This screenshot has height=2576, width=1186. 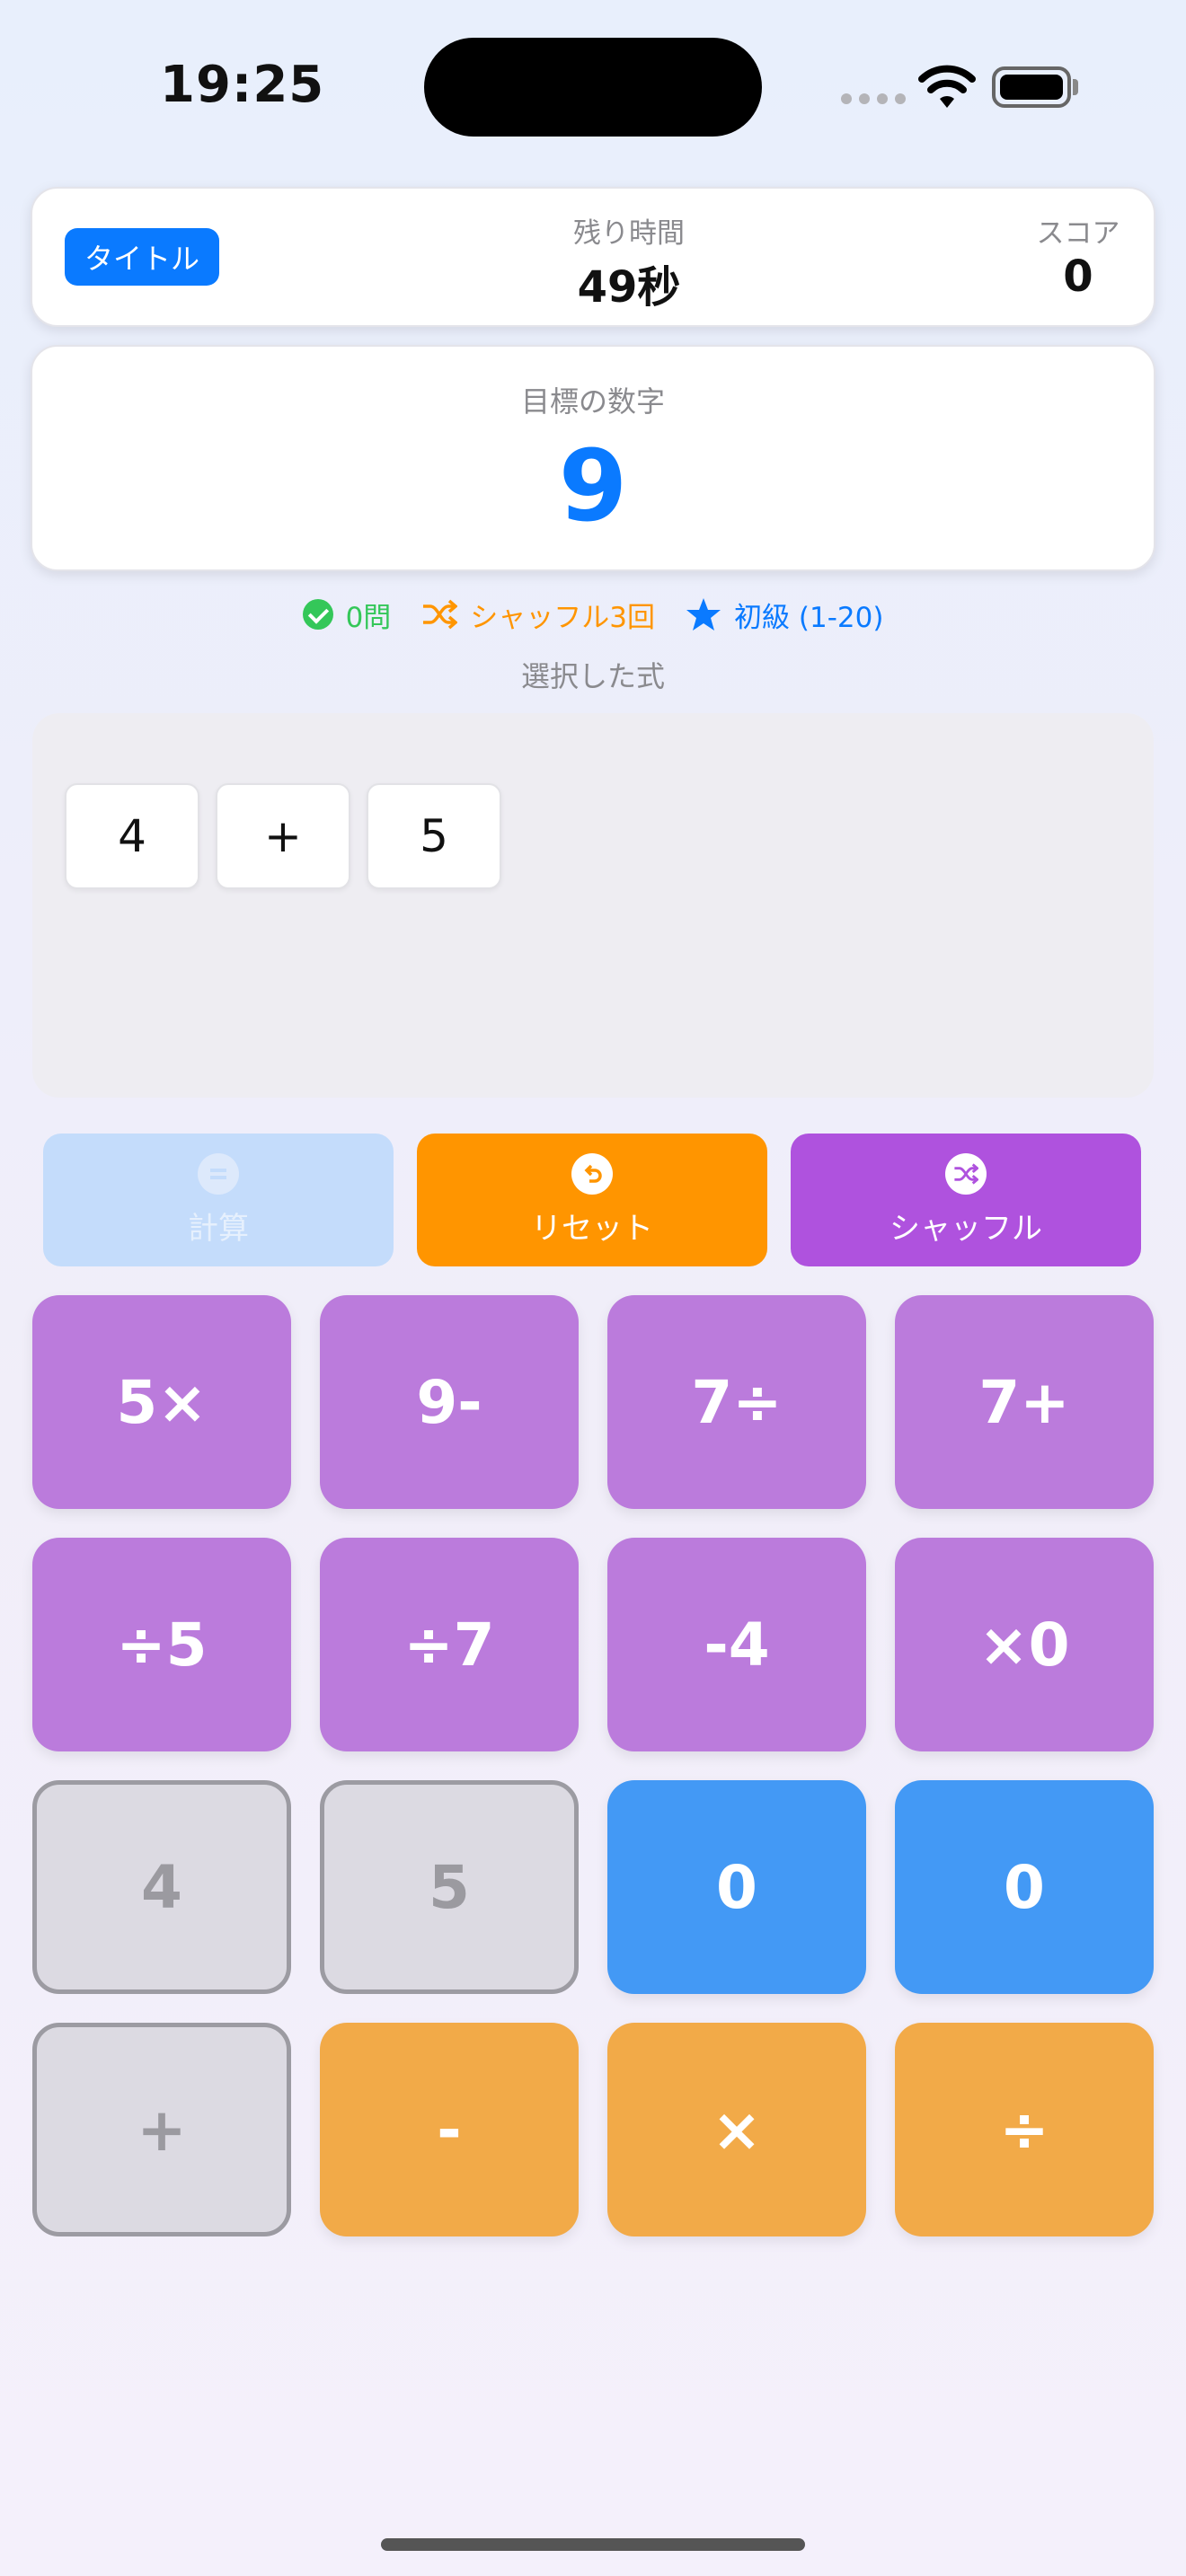 I want to click on battery-tip, so click(x=1075, y=87).